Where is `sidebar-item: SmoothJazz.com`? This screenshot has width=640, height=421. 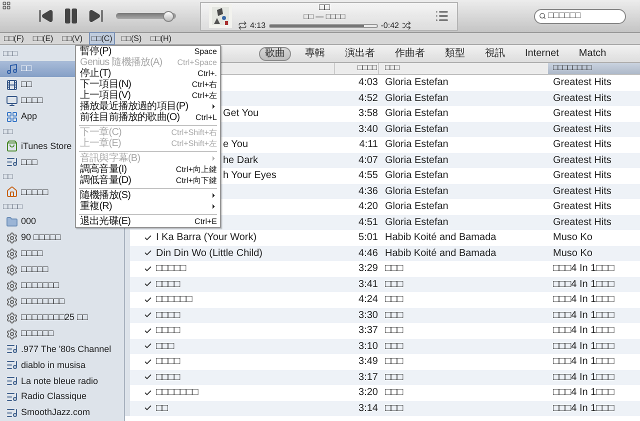 sidebar-item: SmoothJazz.com is located at coordinates (62, 413).